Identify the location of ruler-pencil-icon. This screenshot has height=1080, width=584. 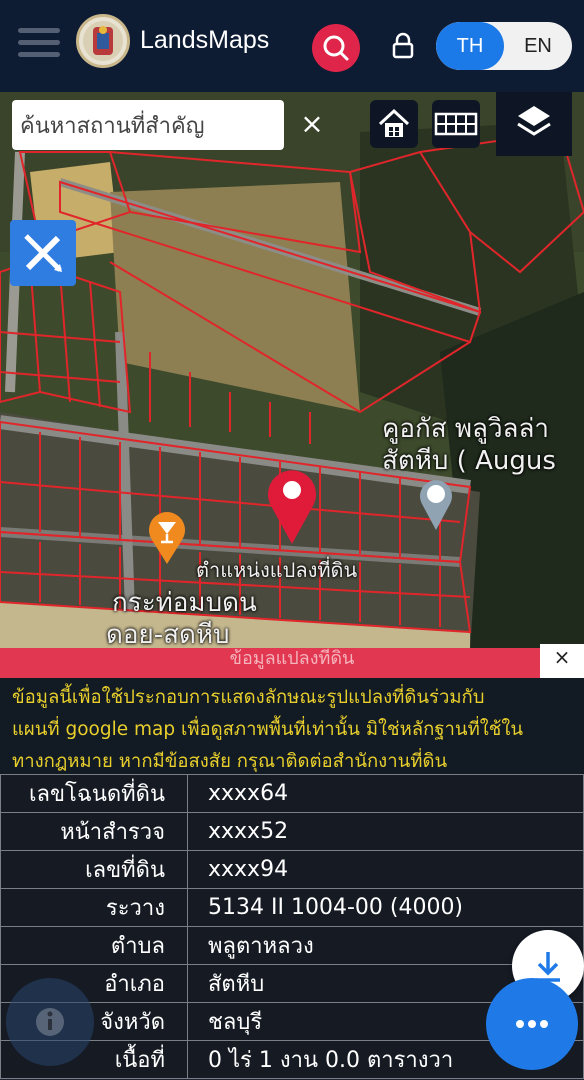
(43, 253).